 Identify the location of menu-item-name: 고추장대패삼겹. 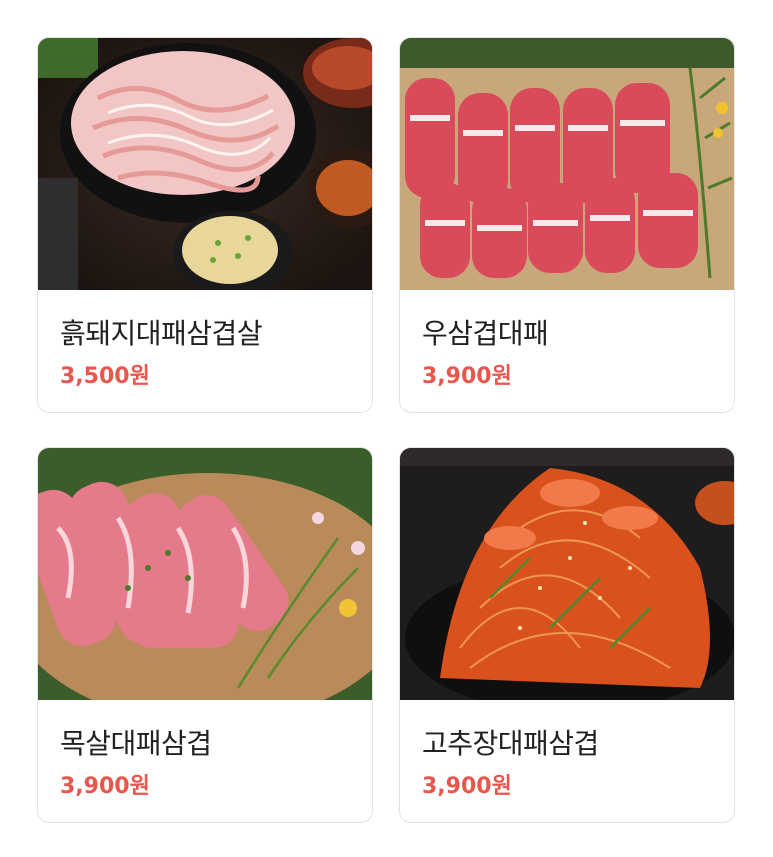
(510, 743).